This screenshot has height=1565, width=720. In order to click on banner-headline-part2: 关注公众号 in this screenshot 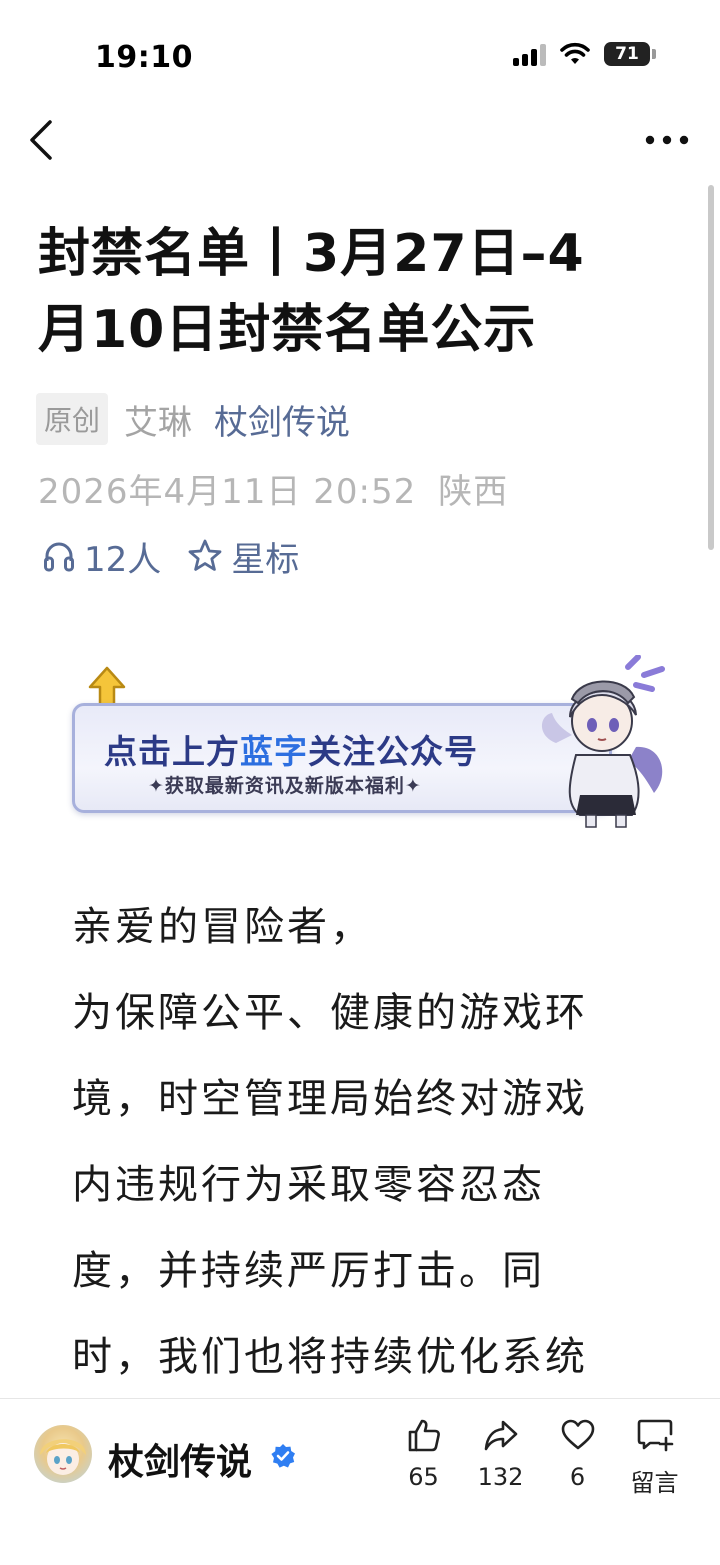, I will do `click(393, 751)`.